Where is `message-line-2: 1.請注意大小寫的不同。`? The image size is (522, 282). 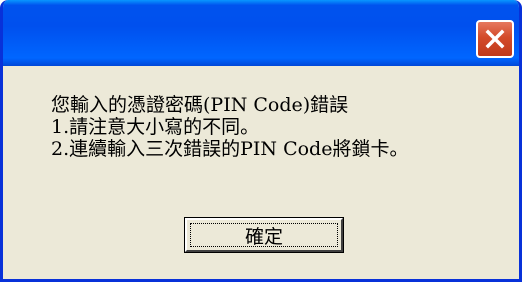
message-line-2: 1.請注意大小寫的不同。 is located at coordinates (155, 127).